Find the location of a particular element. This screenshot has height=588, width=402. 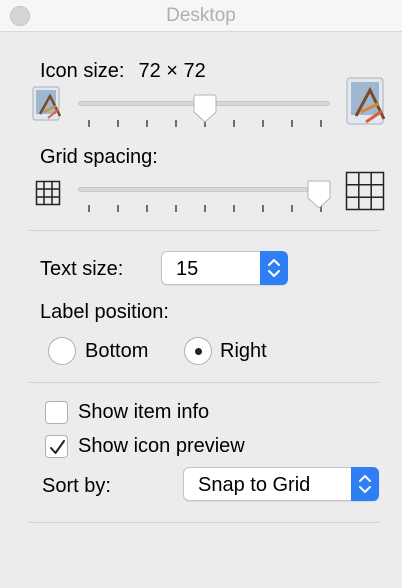

icon-size-label: Icon size: 72 × 72 is located at coordinates (123, 71).